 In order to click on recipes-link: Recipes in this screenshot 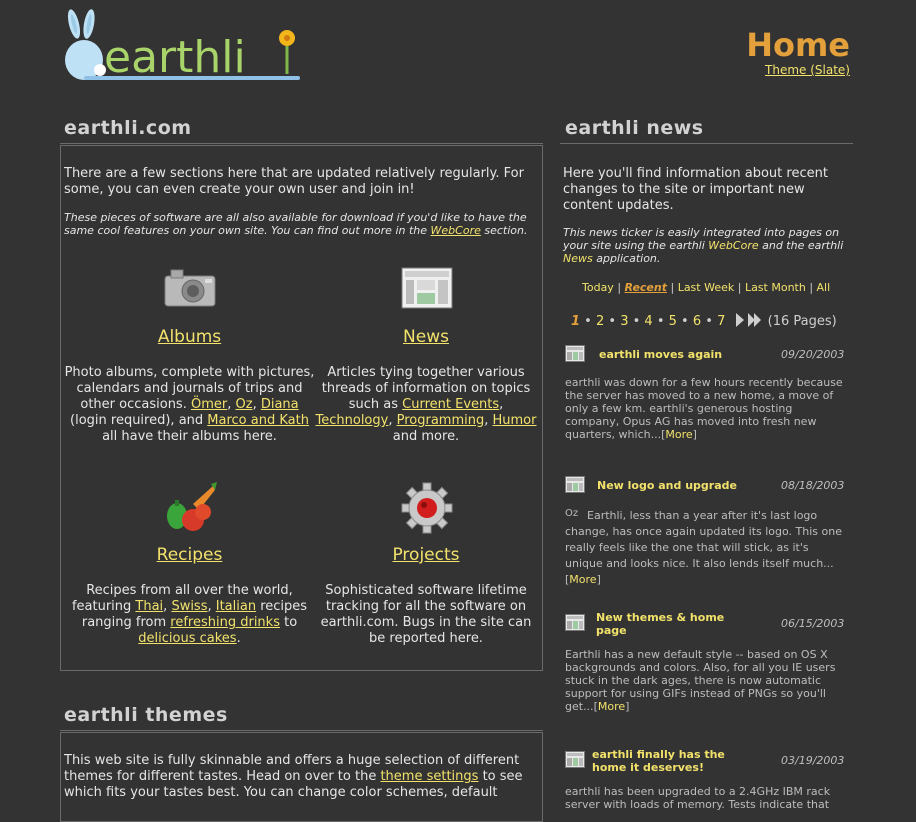, I will do `click(190, 555)`.